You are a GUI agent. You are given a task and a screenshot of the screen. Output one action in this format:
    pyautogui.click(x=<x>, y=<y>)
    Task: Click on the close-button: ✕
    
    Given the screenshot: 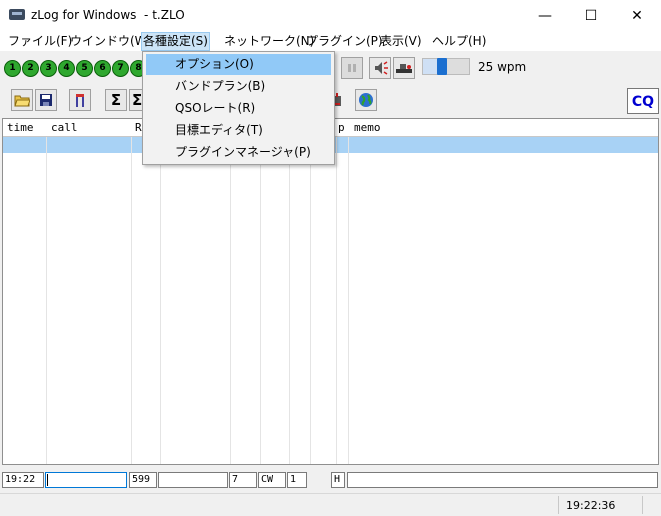 What is the action you would take?
    pyautogui.click(x=637, y=15)
    